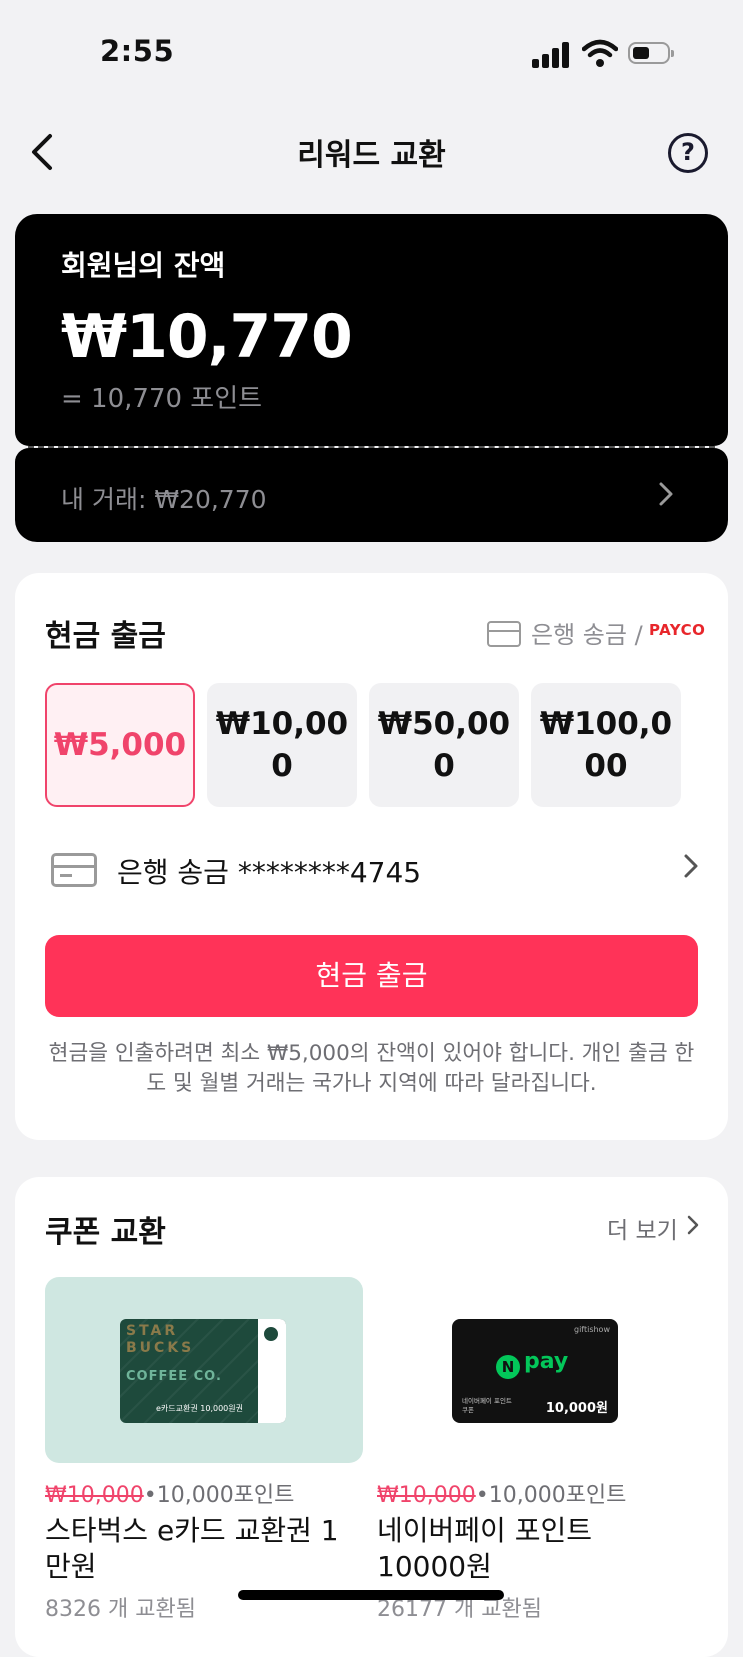 This screenshot has height=1657, width=743. I want to click on cash-withdraw-button: 현금 출금, so click(371, 976).